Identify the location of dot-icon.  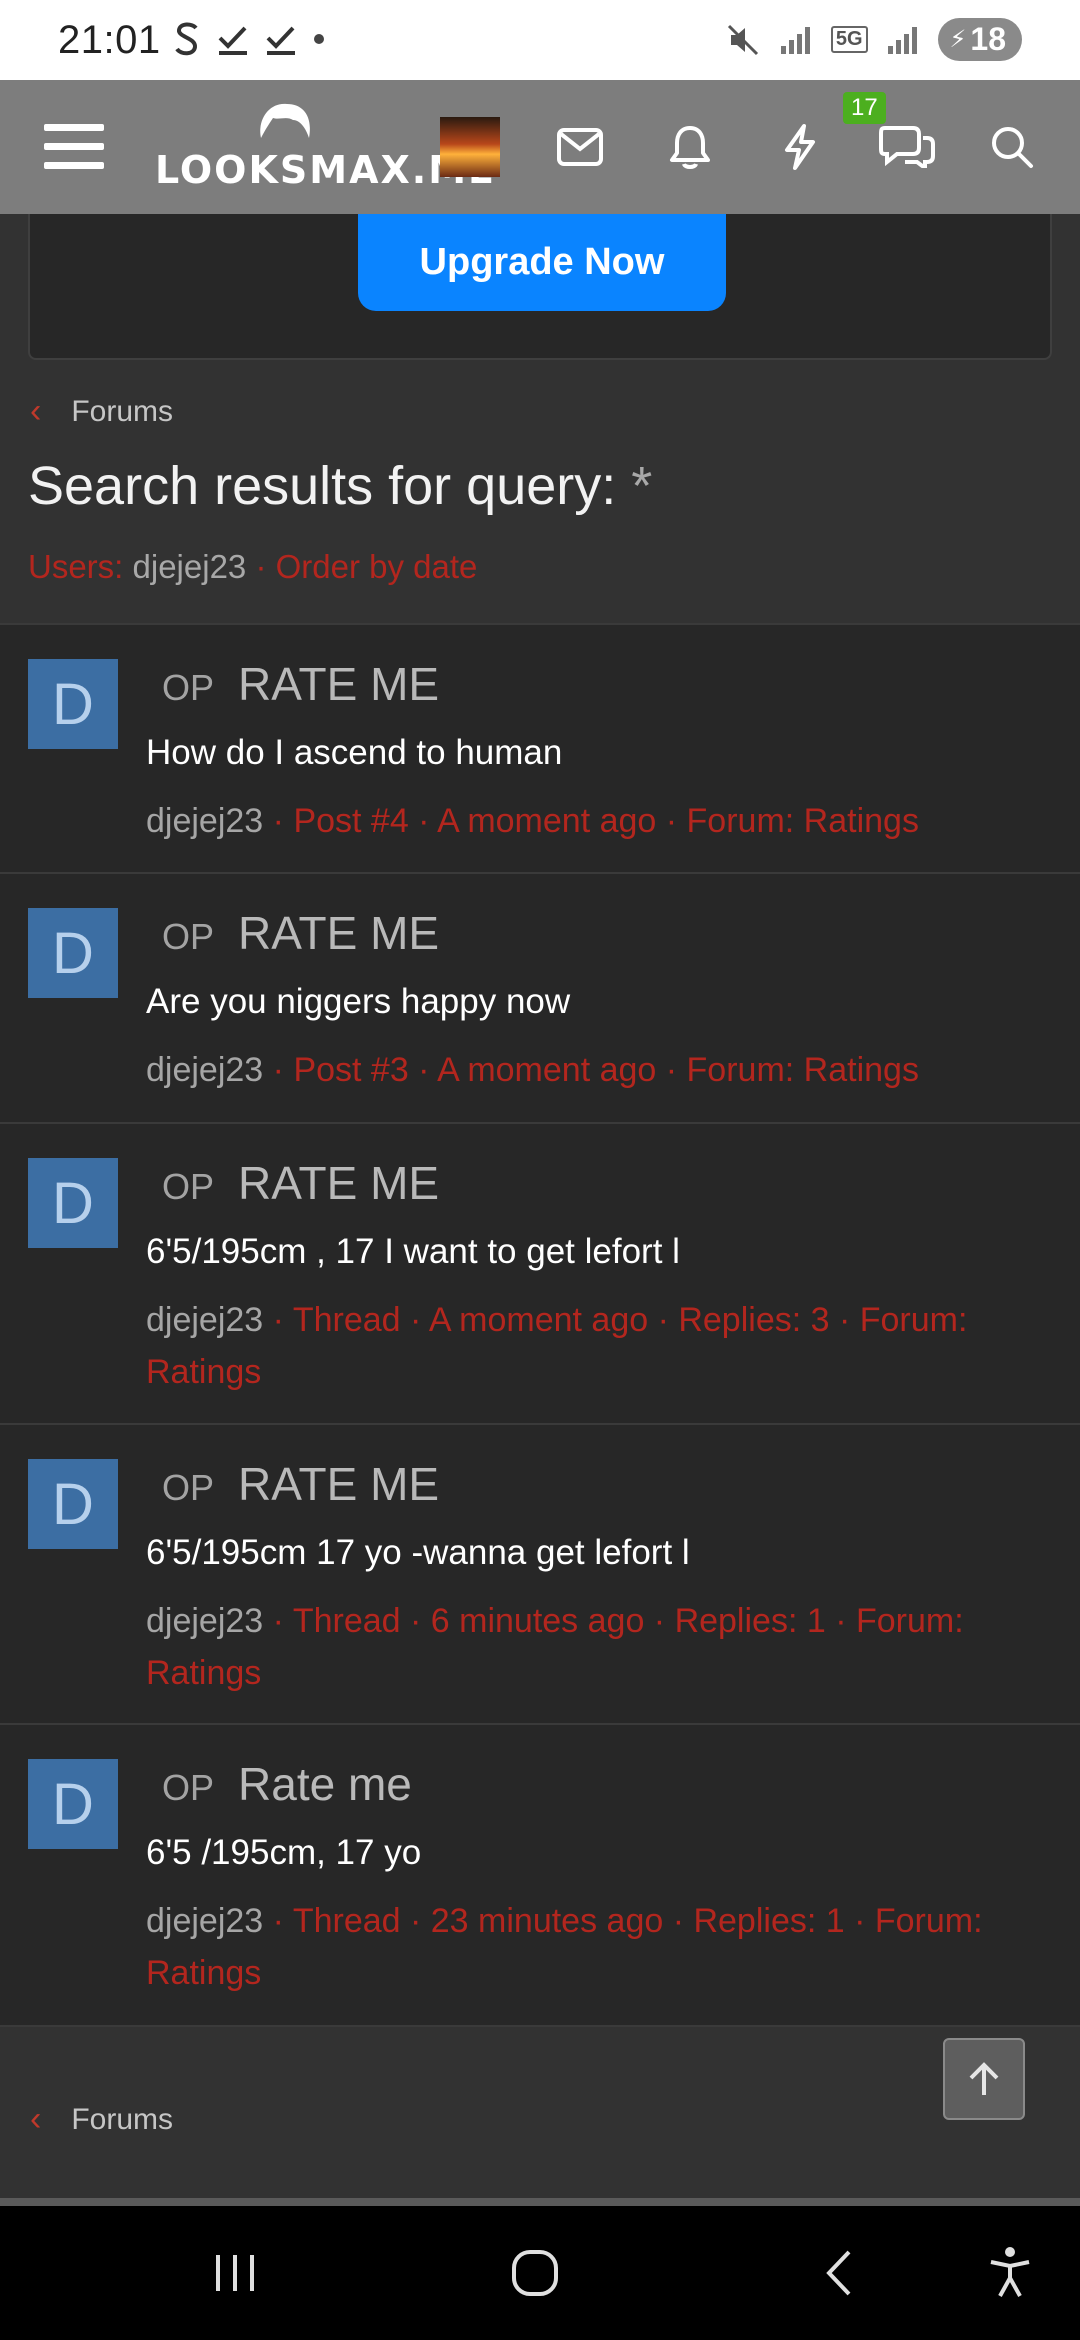
(319, 39).